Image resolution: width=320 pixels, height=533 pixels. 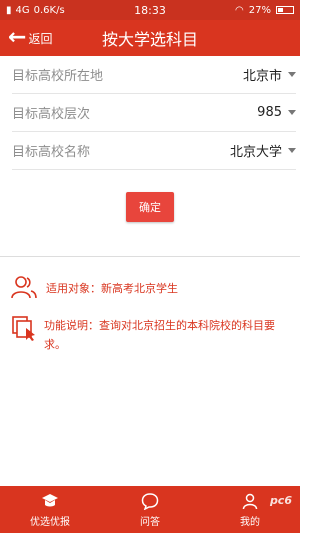 What do you see at coordinates (24, 287) in the screenshot?
I see `users-icon` at bounding box center [24, 287].